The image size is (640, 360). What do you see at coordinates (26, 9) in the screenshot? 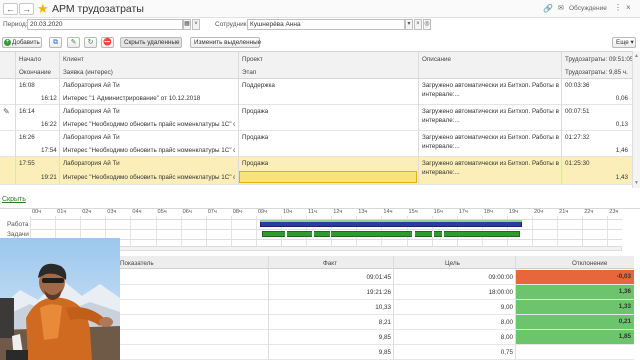
I see `forward-button: →` at bounding box center [26, 9].